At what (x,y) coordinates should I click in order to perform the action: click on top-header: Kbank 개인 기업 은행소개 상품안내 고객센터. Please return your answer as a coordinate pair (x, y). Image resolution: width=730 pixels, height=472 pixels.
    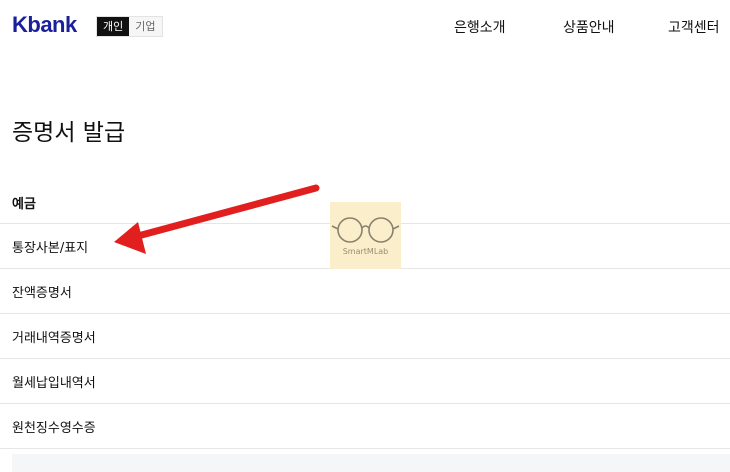
    Looking at the image, I should click on (365, 28).